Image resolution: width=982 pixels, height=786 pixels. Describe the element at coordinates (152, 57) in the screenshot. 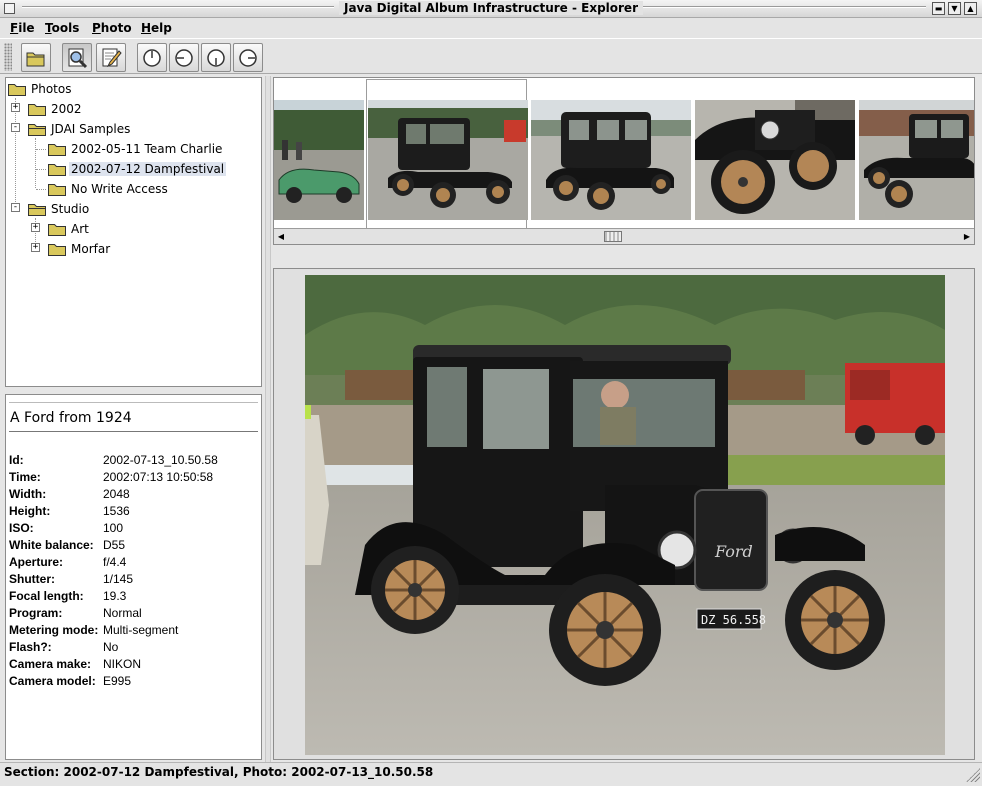

I see `rotate-up-button` at that location.